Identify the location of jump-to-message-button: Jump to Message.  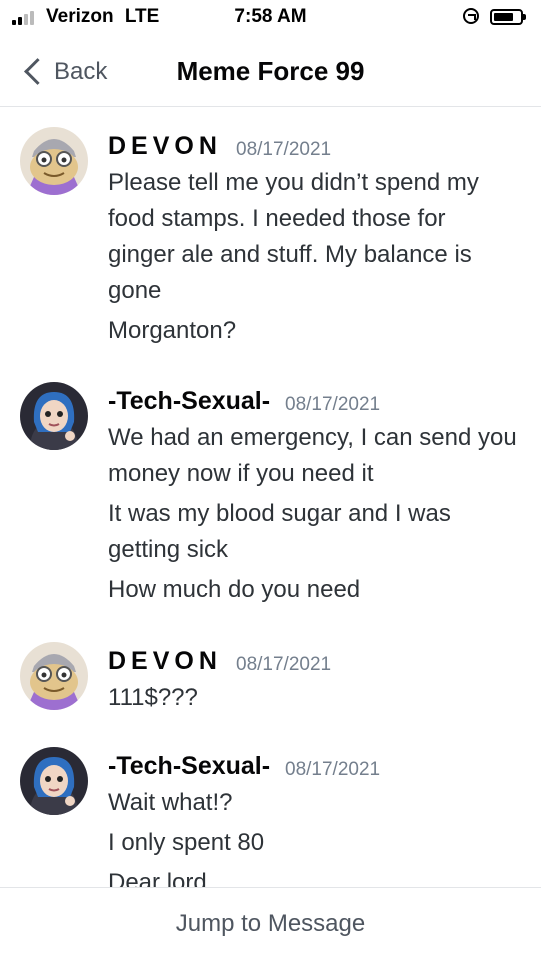
(270, 924).